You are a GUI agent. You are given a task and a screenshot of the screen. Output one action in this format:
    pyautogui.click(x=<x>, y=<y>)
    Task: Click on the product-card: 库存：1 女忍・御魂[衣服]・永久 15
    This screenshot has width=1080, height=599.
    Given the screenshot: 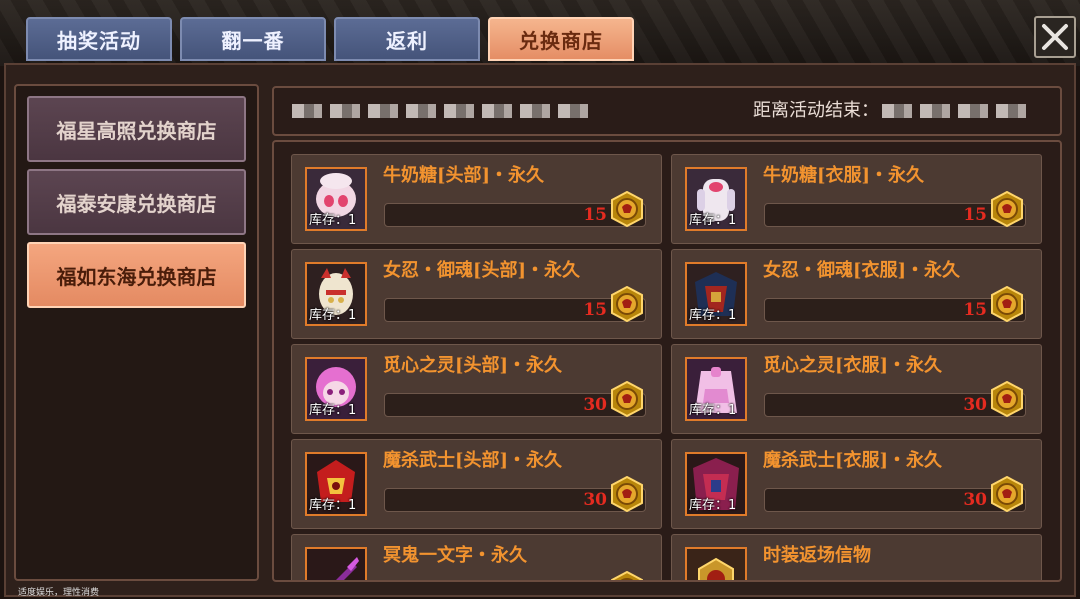 What is the action you would take?
    pyautogui.click(x=856, y=294)
    